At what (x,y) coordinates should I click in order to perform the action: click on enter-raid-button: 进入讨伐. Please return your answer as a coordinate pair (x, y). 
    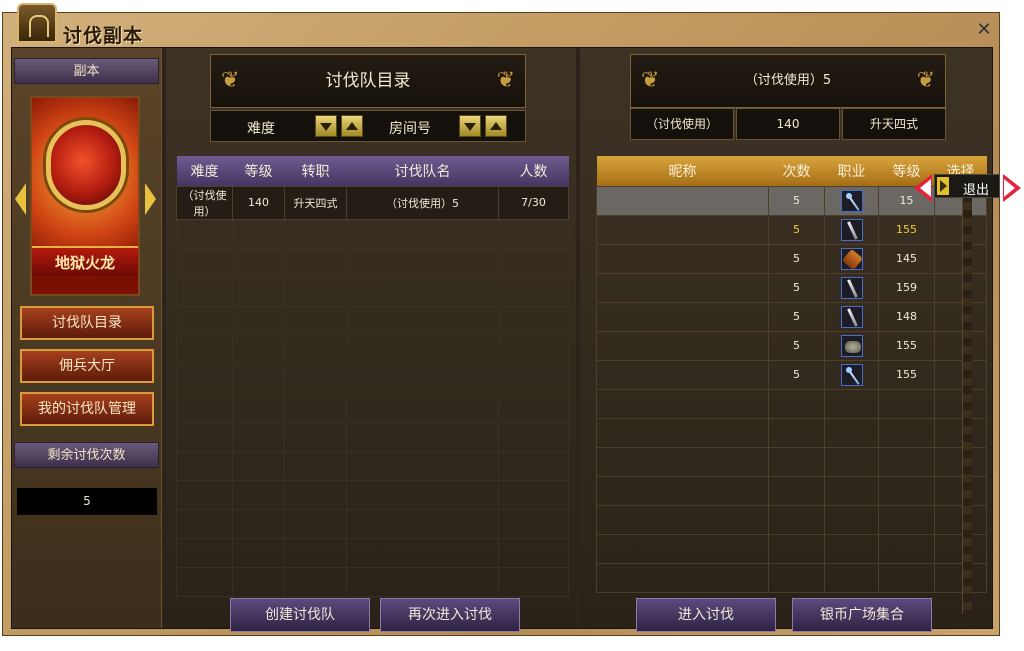
    Looking at the image, I should click on (706, 615).